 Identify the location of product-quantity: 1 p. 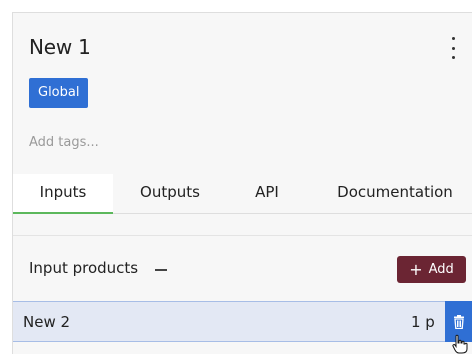
(423, 322).